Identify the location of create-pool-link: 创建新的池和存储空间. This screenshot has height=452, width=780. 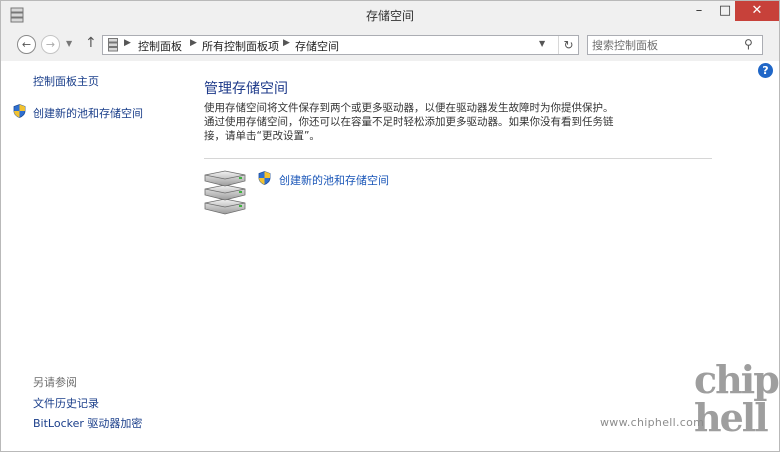
(334, 180).